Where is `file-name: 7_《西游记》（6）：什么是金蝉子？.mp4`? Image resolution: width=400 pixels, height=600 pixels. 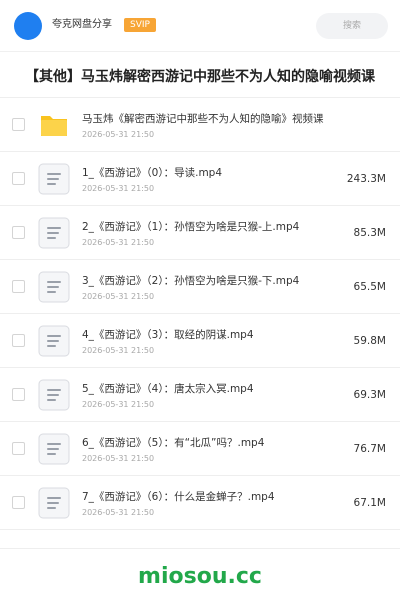 file-name: 7_《西游记》（6）：什么是金蝉子？.mp4 is located at coordinates (178, 497).